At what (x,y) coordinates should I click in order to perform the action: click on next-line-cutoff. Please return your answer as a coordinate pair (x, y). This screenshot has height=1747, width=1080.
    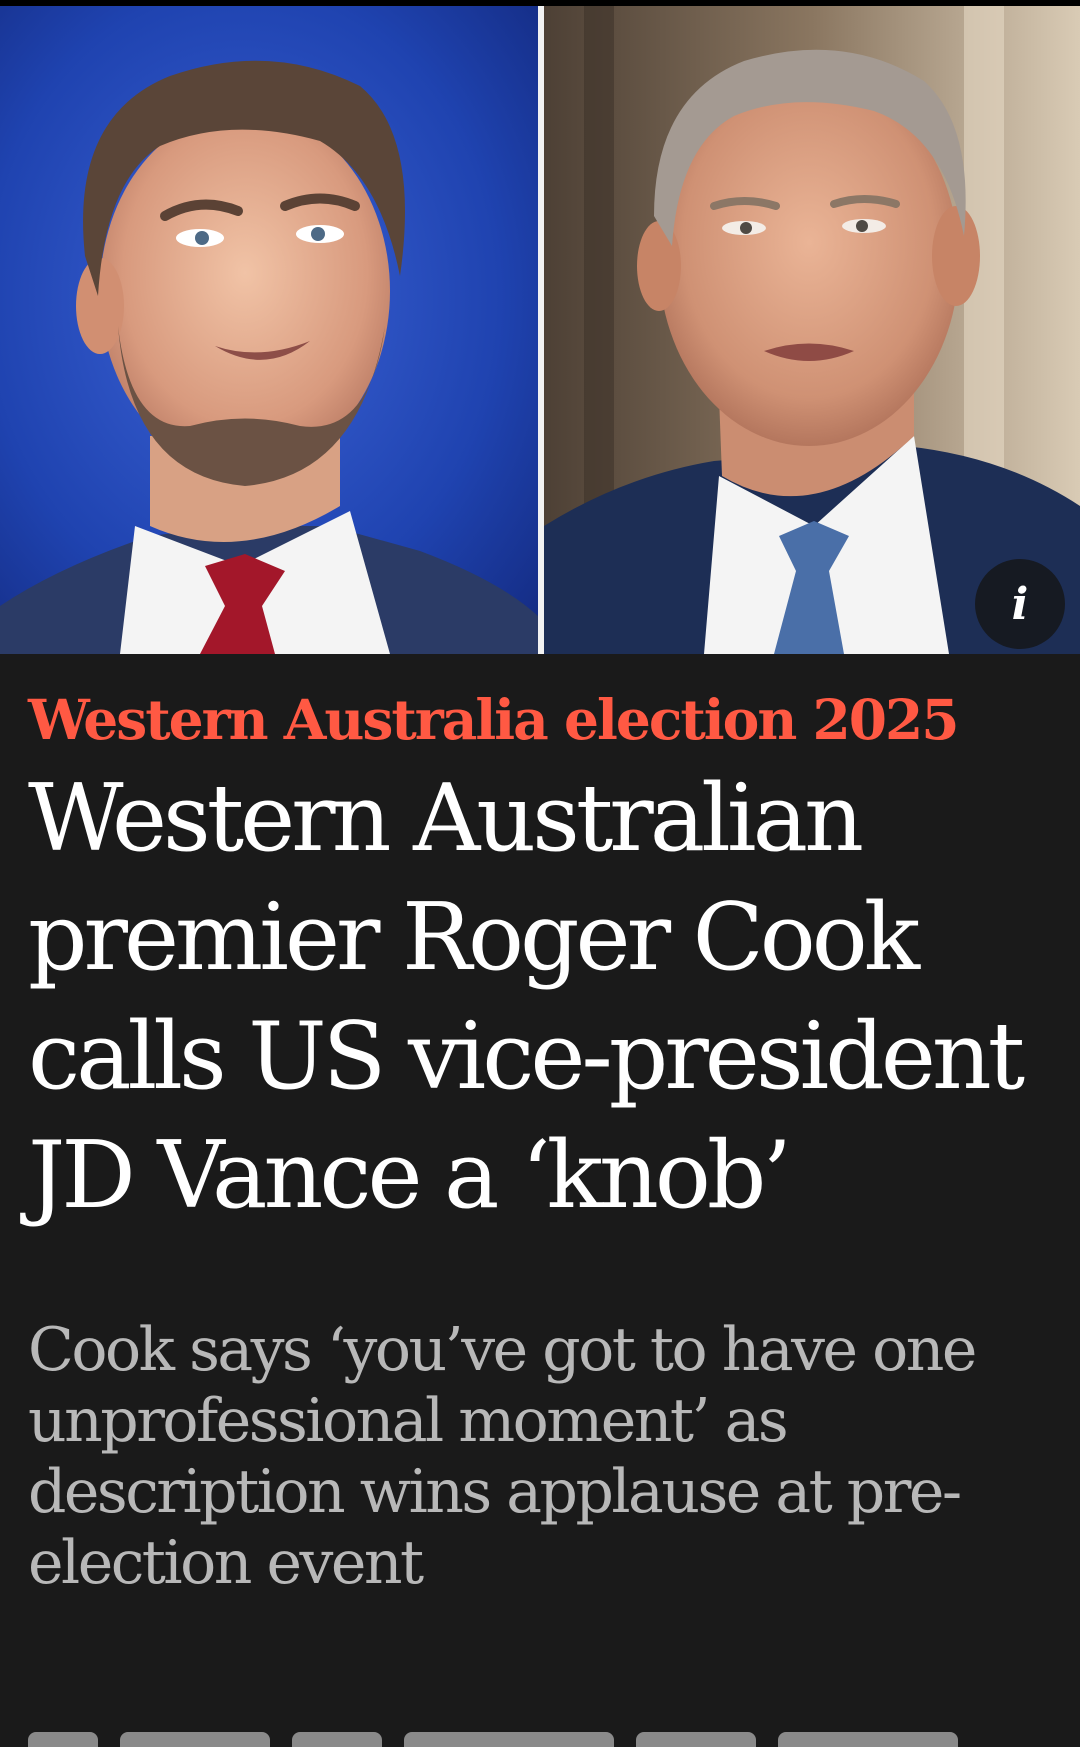
    Looking at the image, I should click on (538, 1737).